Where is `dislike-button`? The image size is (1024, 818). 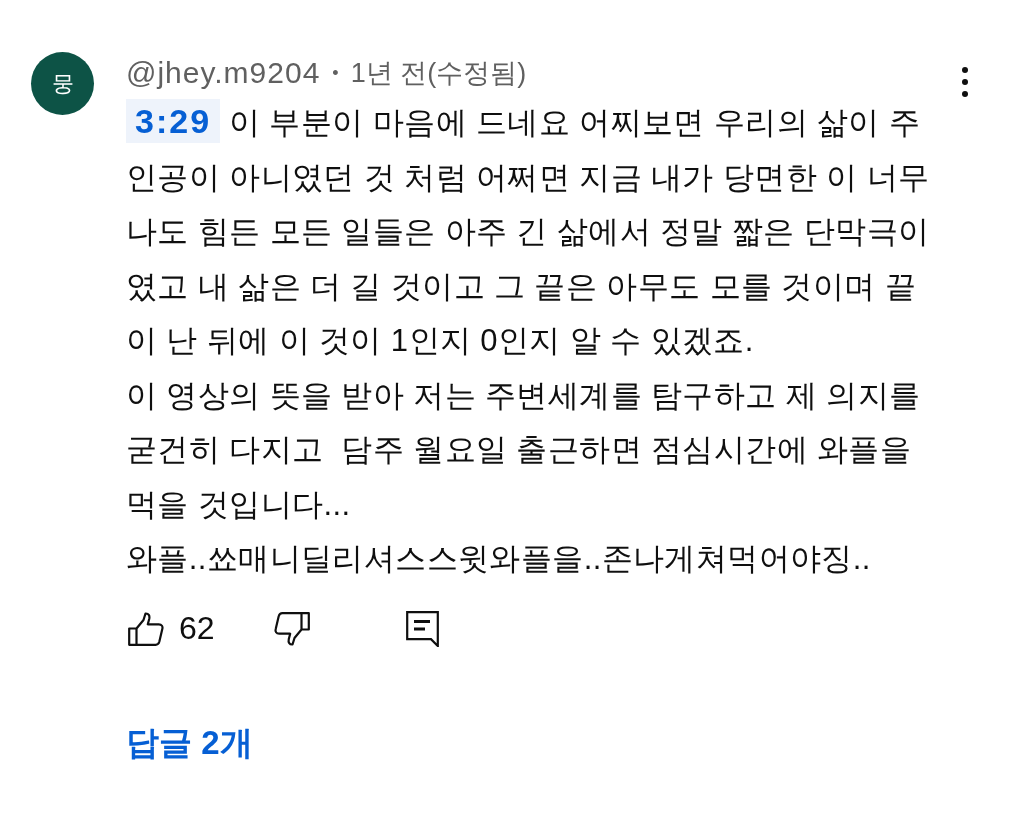
dislike-button is located at coordinates (291, 628).